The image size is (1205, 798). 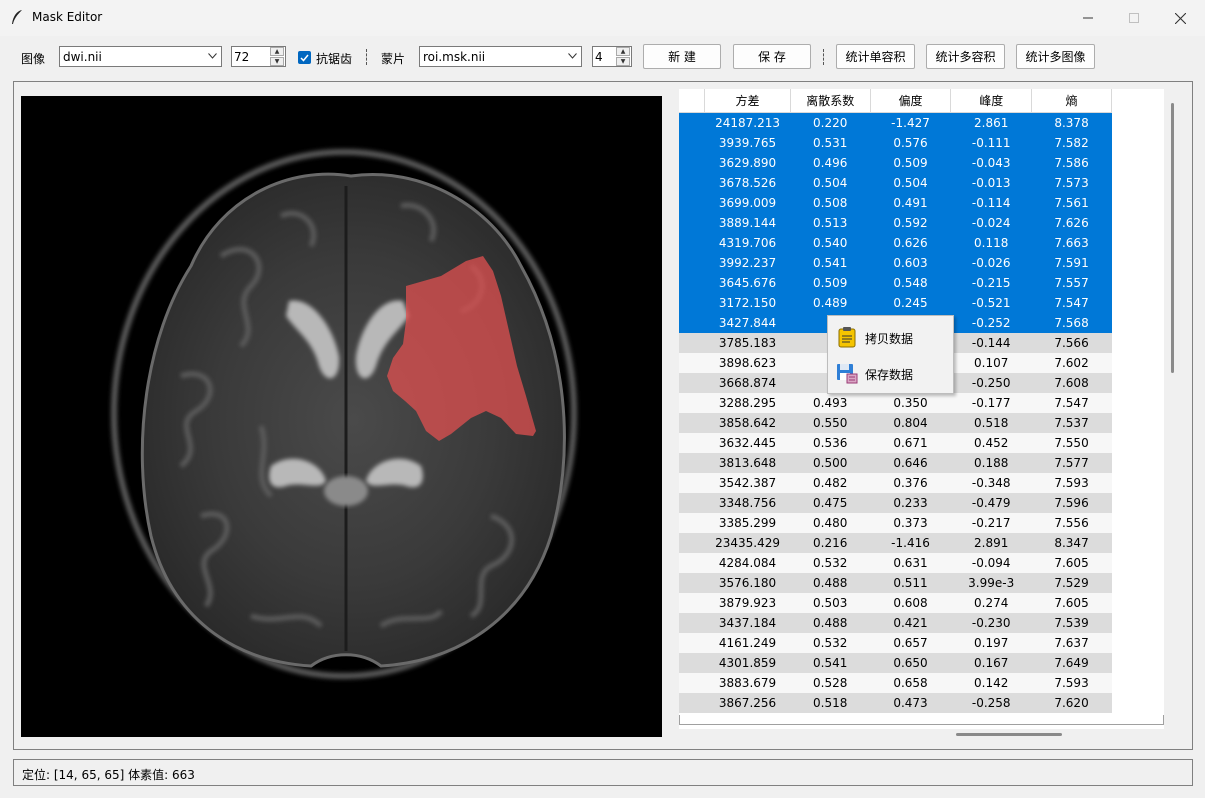 I want to click on table-cell: 63, so click(x=692, y=223).